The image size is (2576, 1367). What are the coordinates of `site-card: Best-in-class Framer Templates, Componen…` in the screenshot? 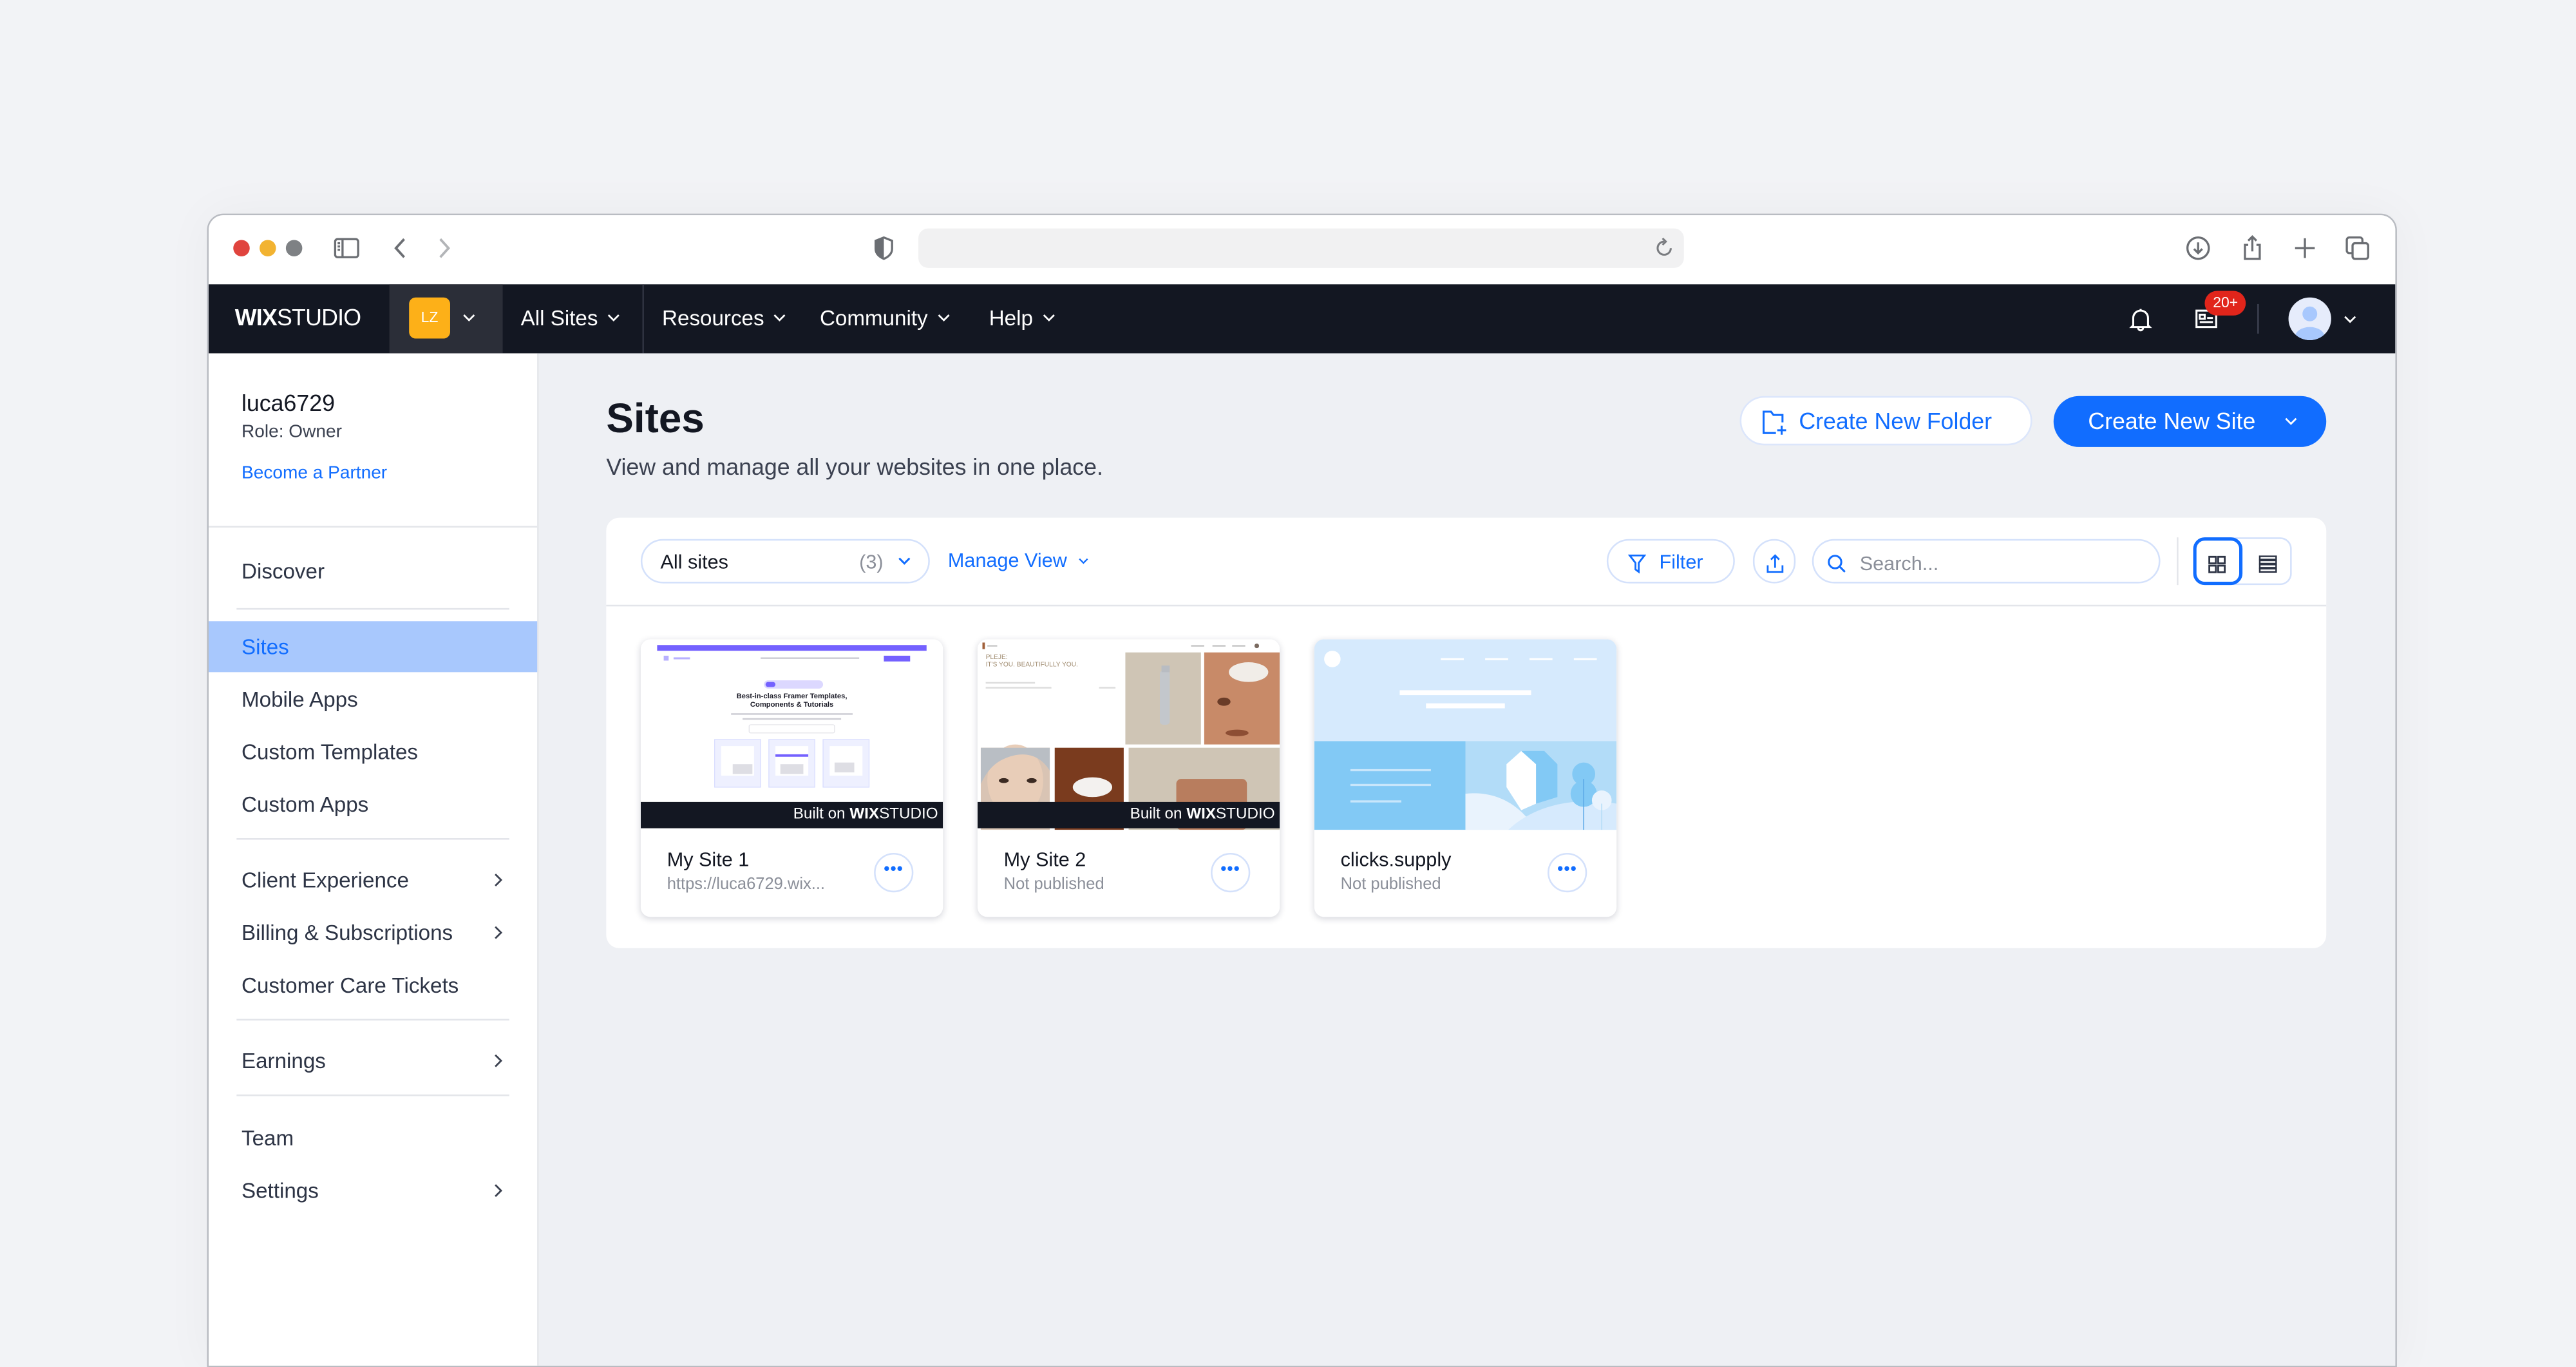 It's located at (791, 778).